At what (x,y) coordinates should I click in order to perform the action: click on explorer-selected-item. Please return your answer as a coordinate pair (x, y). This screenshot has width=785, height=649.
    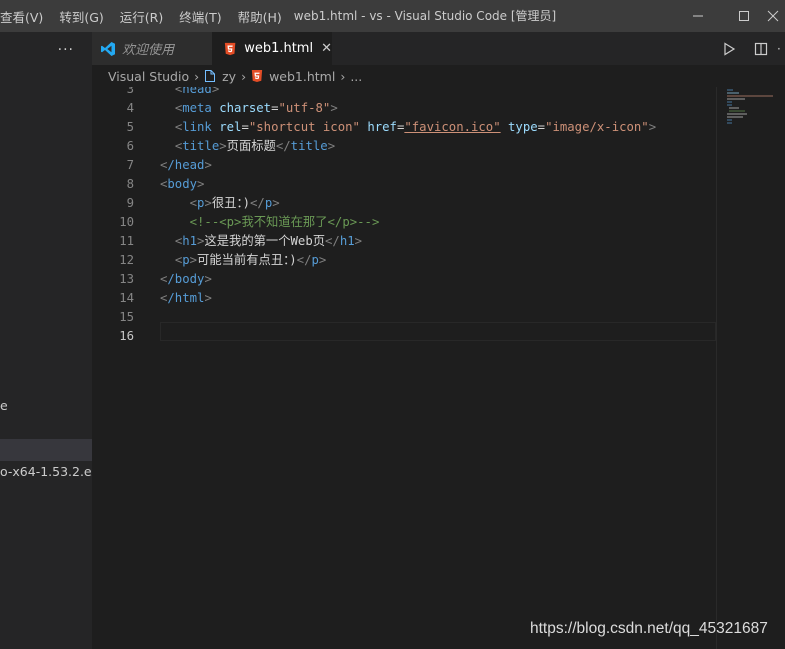
    Looking at the image, I should click on (46, 450).